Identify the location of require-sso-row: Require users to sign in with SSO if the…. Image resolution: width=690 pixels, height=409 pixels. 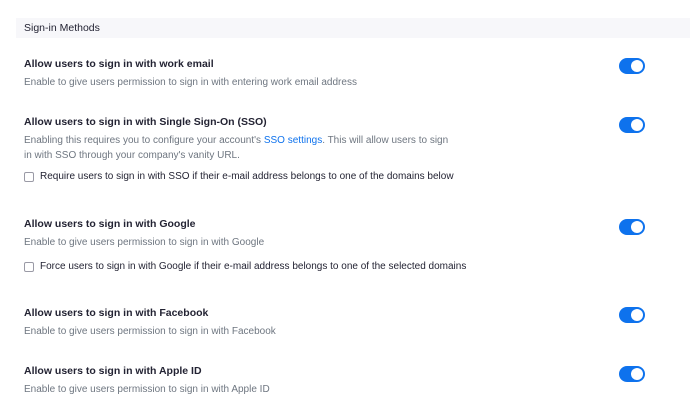
(239, 176).